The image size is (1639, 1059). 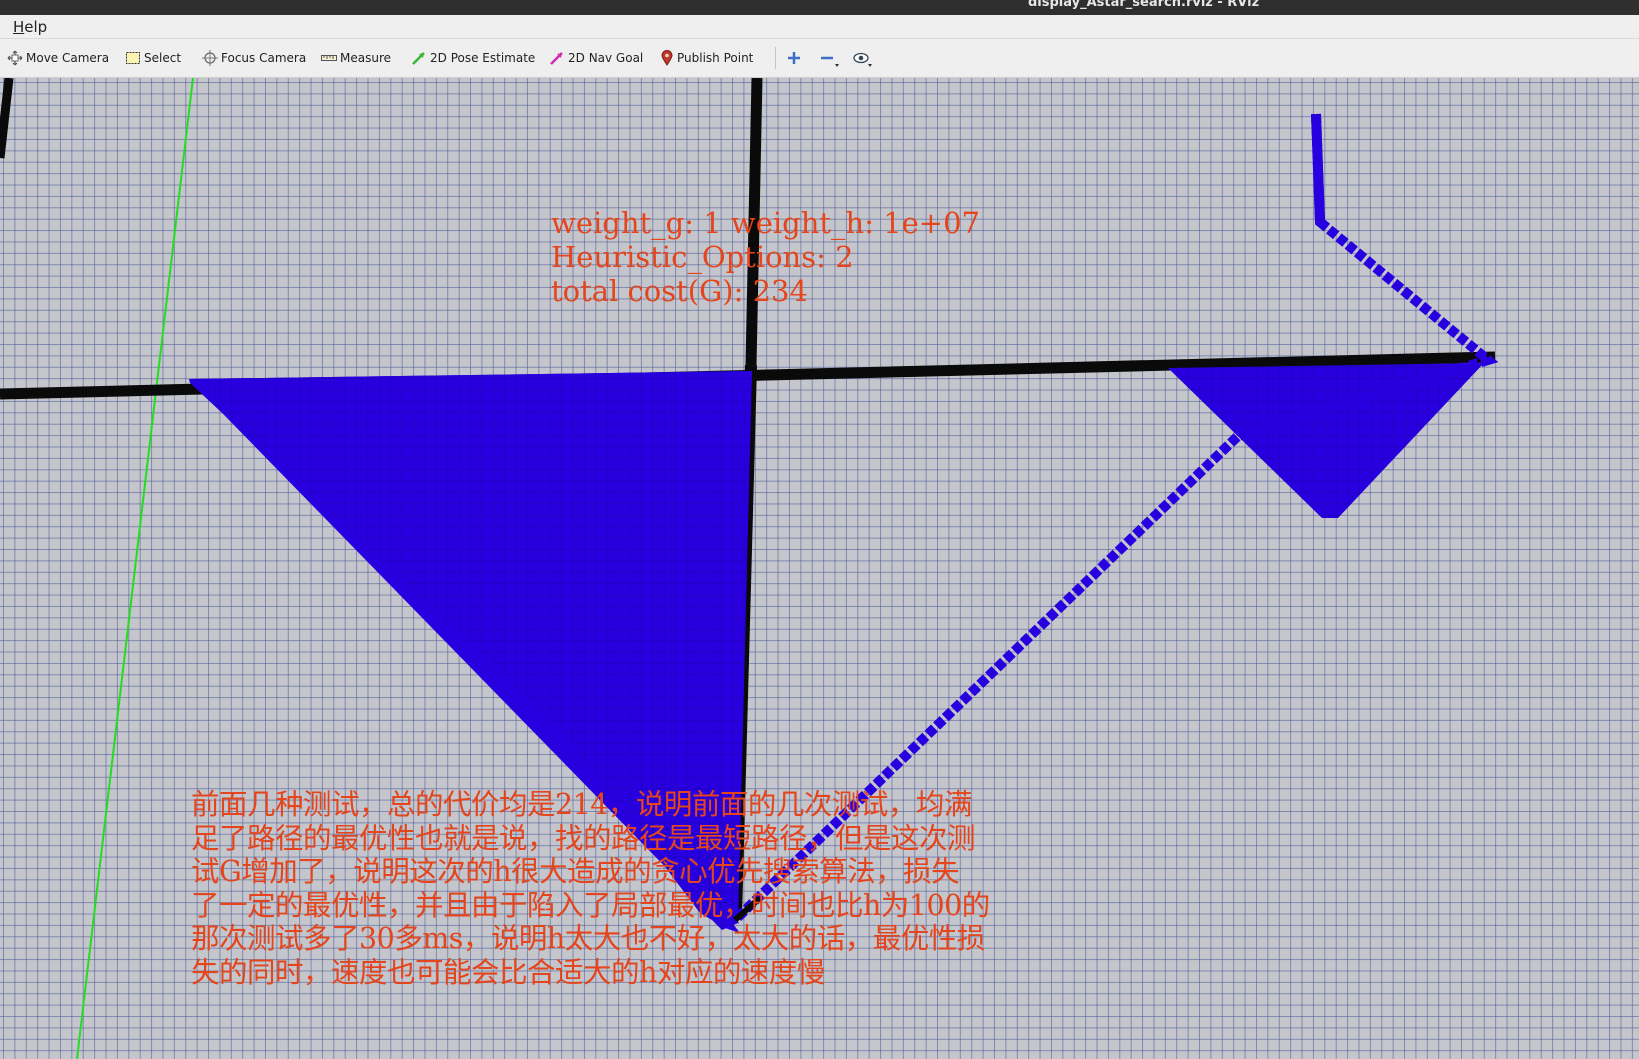 I want to click on add-tool-icon, so click(x=794, y=58).